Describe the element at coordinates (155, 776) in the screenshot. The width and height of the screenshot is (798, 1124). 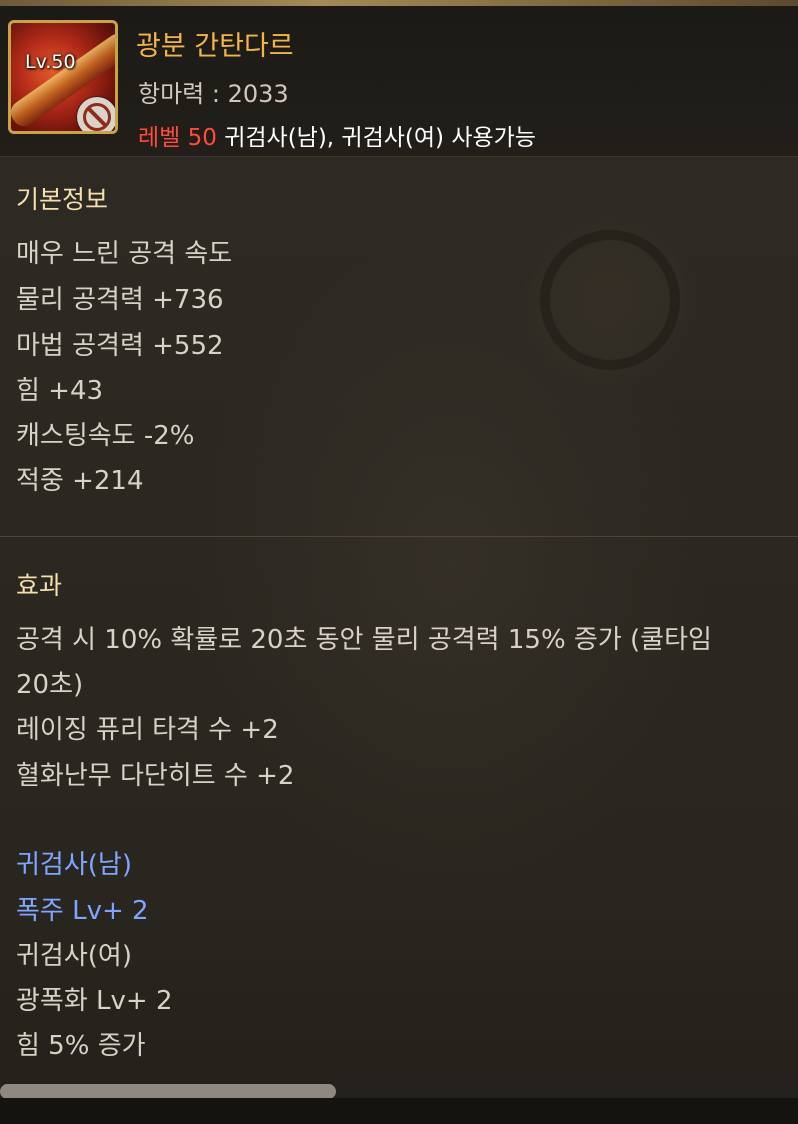
I see `effect-line: 혈화난무 다단히트 수 +2` at that location.